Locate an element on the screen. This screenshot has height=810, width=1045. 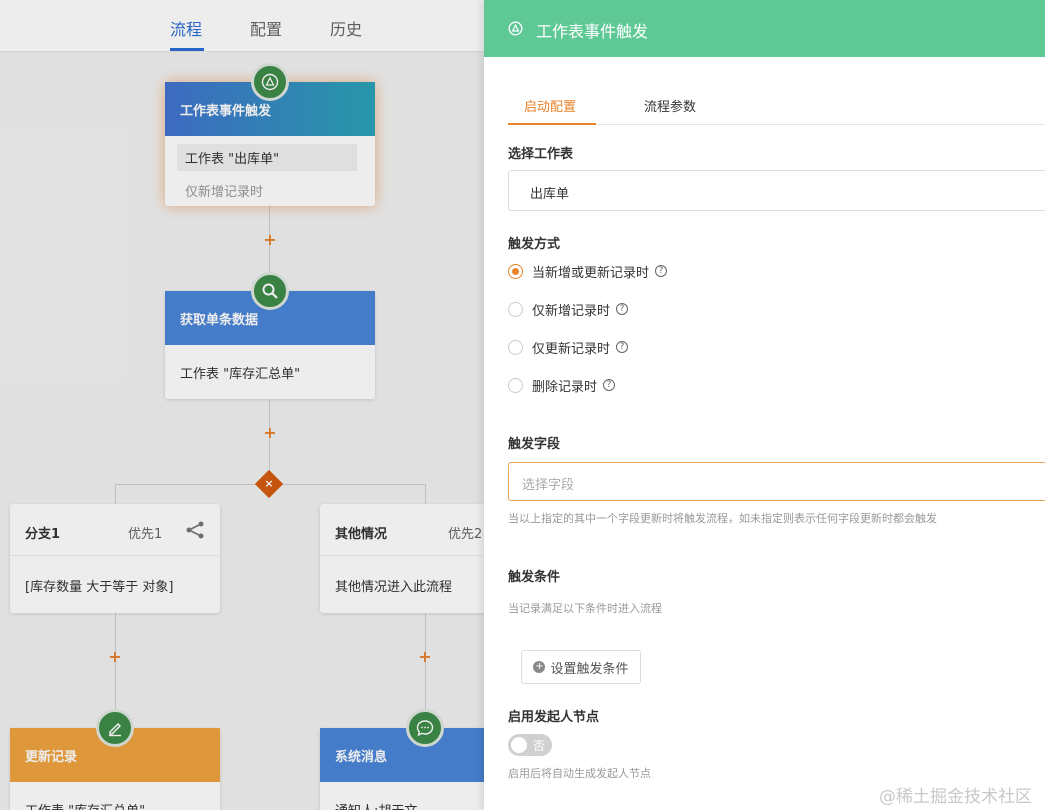
radio-add-or-update: 当新增或更新记录时 ? is located at coordinates (588, 271).